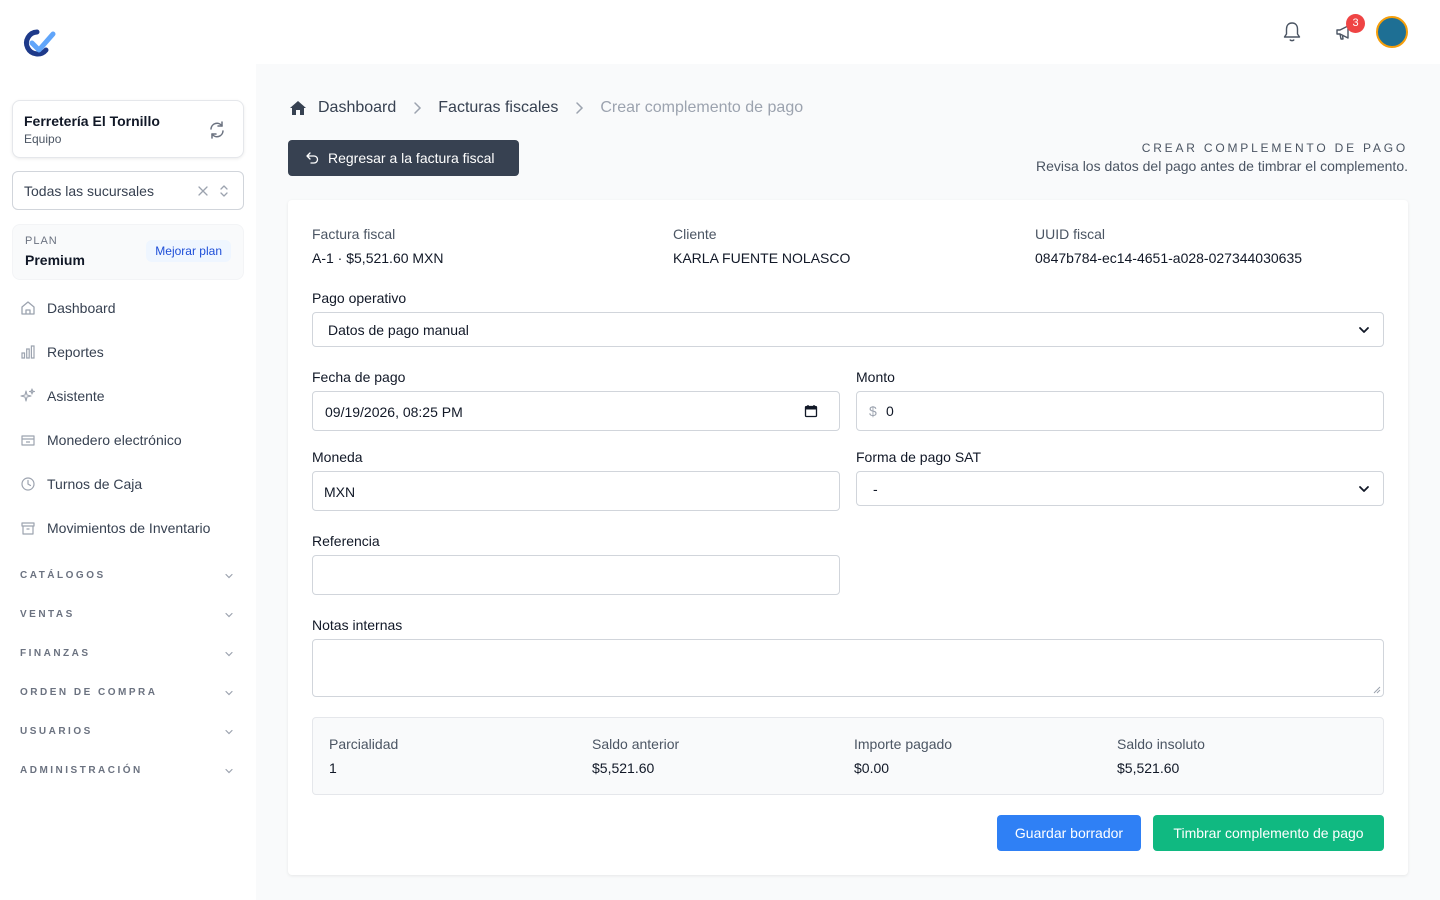 Image resolution: width=1440 pixels, height=900 pixels. I want to click on breadcrumb-current: Crear complemento de pago, so click(702, 107).